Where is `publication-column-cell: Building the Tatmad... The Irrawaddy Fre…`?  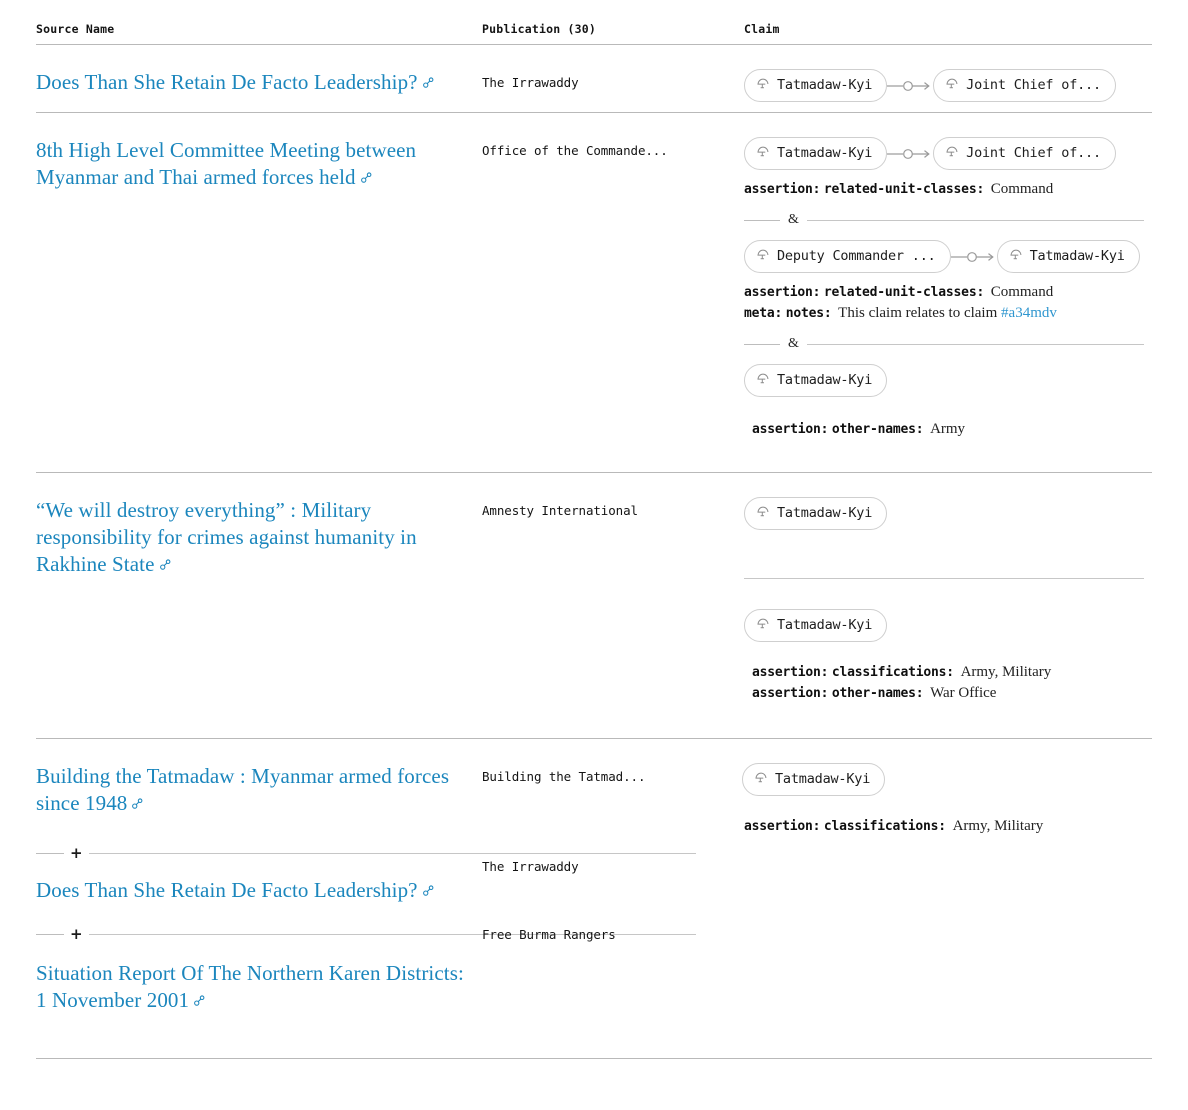 publication-column-cell: Building the Tatmad... The Irrawaddy Fre… is located at coordinates (613, 853).